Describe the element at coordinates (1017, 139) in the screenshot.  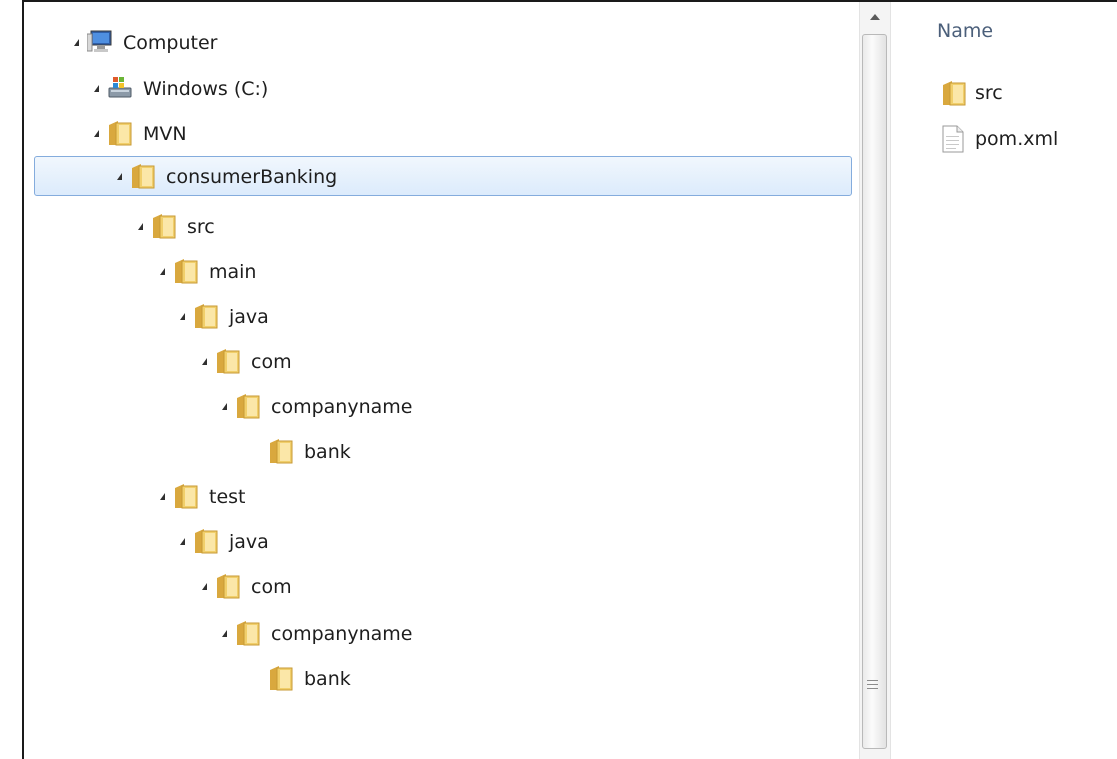
I see `file-name: pom.xml` at that location.